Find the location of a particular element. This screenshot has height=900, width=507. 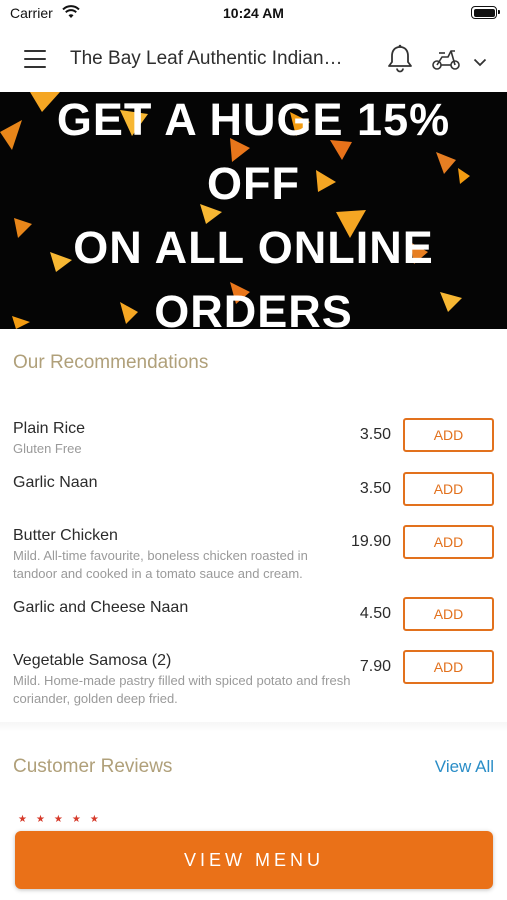

view-menu-button: VIEW MENU is located at coordinates (254, 860).